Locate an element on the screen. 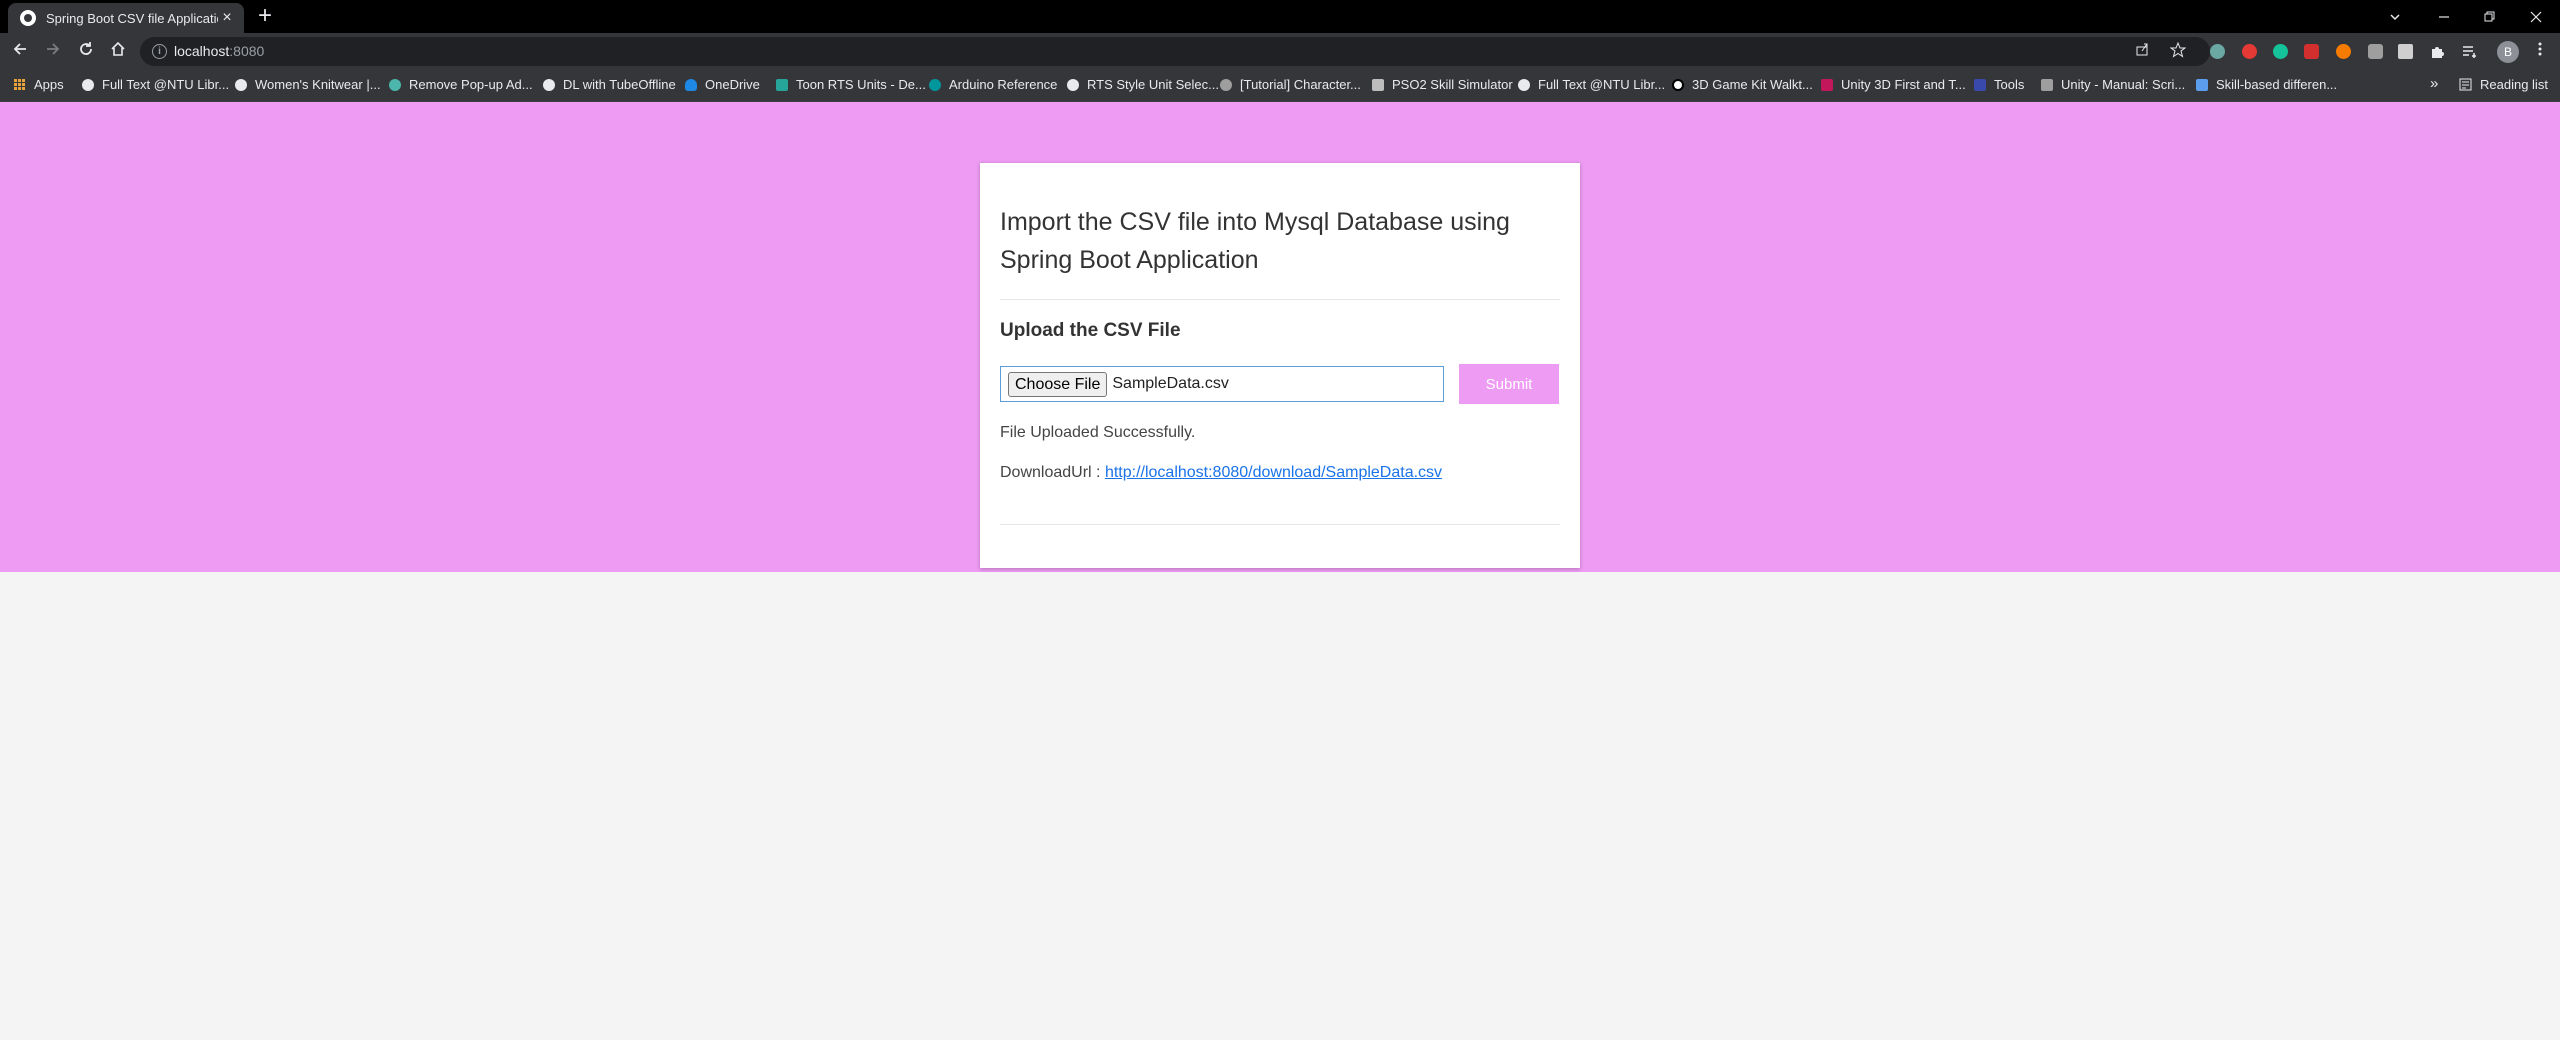 The height and width of the screenshot is (1040, 2560). extensions-puzzle-icon is located at coordinates (2437, 51).